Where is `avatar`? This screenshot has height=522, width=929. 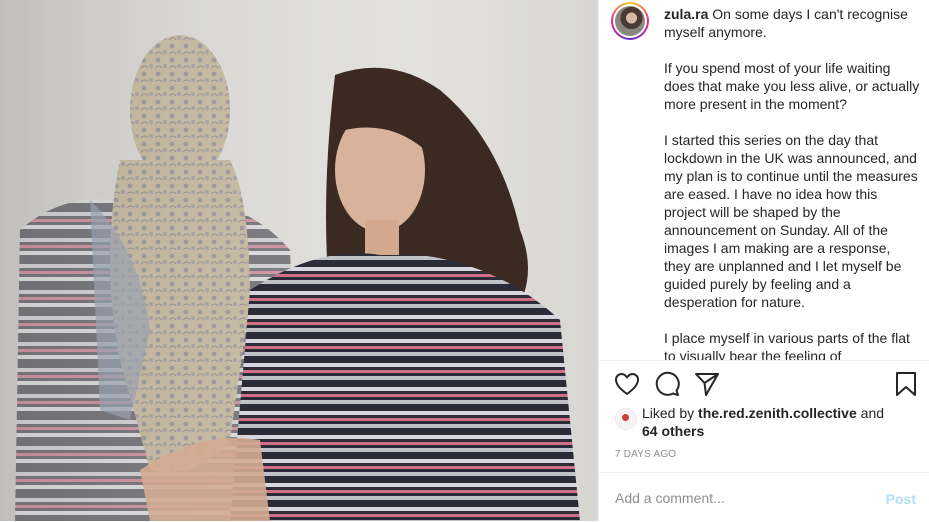 avatar is located at coordinates (630, 21).